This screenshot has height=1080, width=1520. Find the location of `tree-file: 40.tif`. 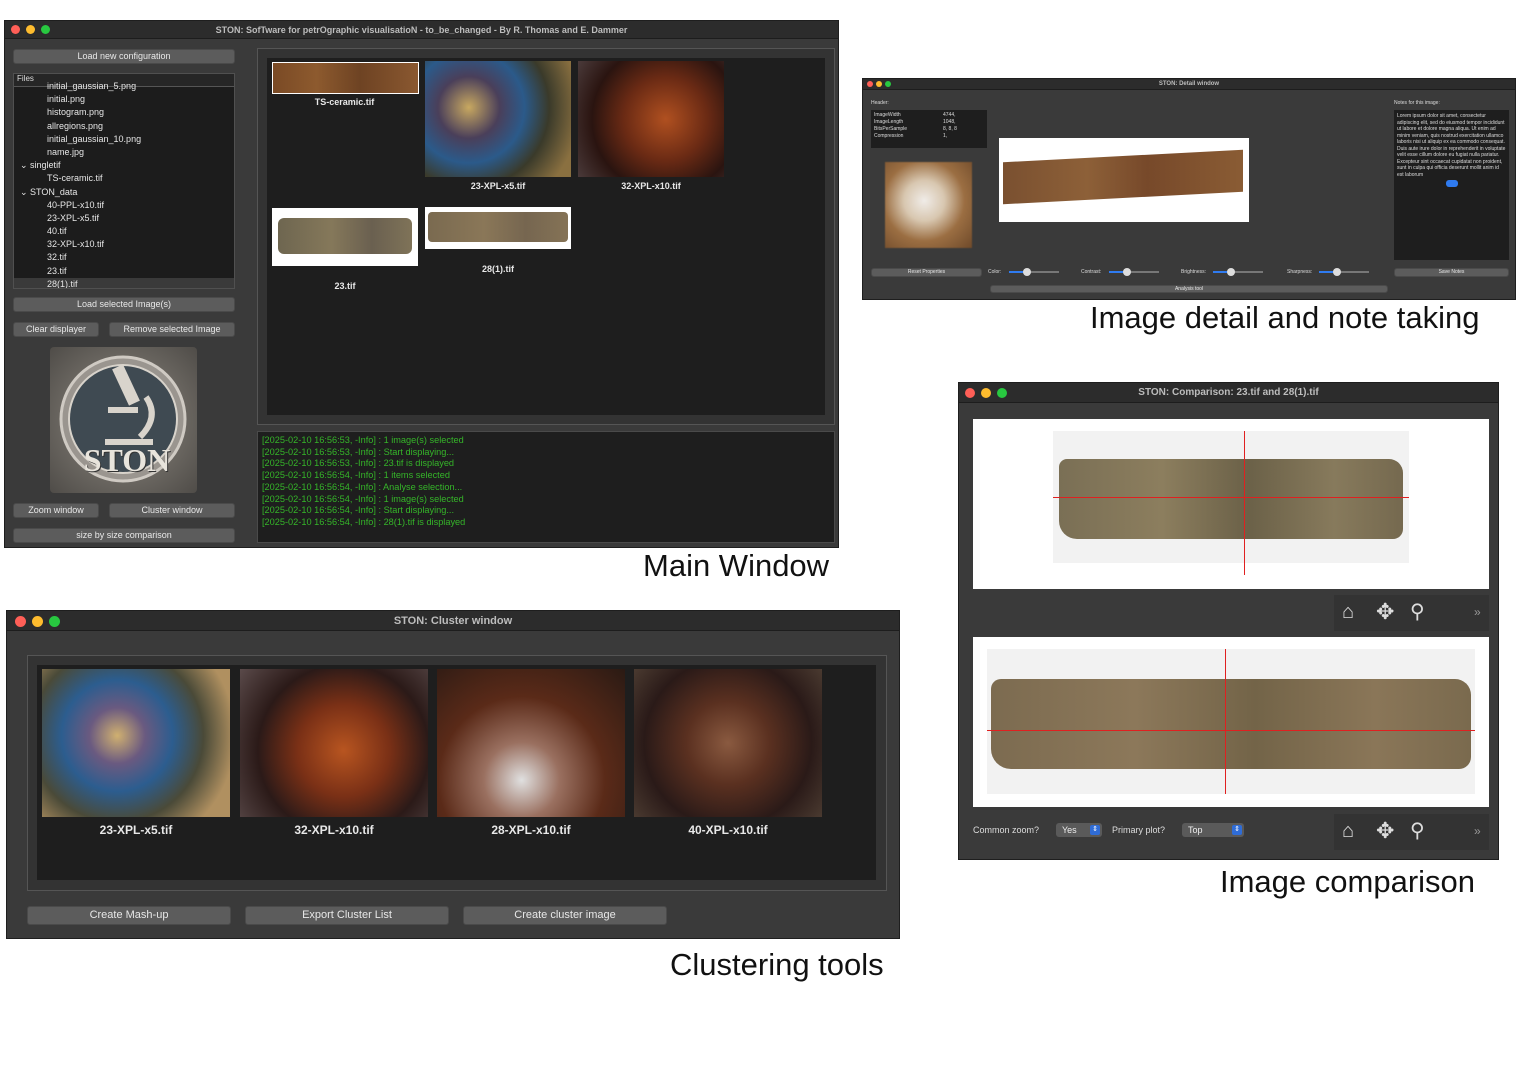

tree-file: 40.tif is located at coordinates (124, 231).